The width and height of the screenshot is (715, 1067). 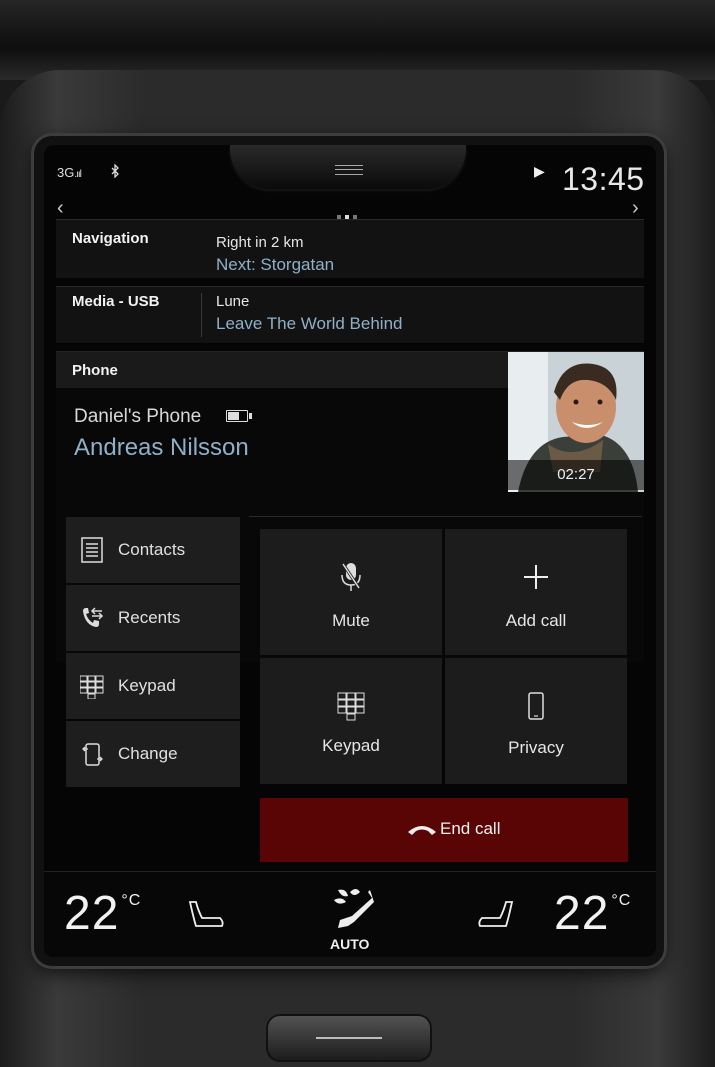 What do you see at coordinates (351, 745) in the screenshot?
I see `keypad-label: Keypad` at bounding box center [351, 745].